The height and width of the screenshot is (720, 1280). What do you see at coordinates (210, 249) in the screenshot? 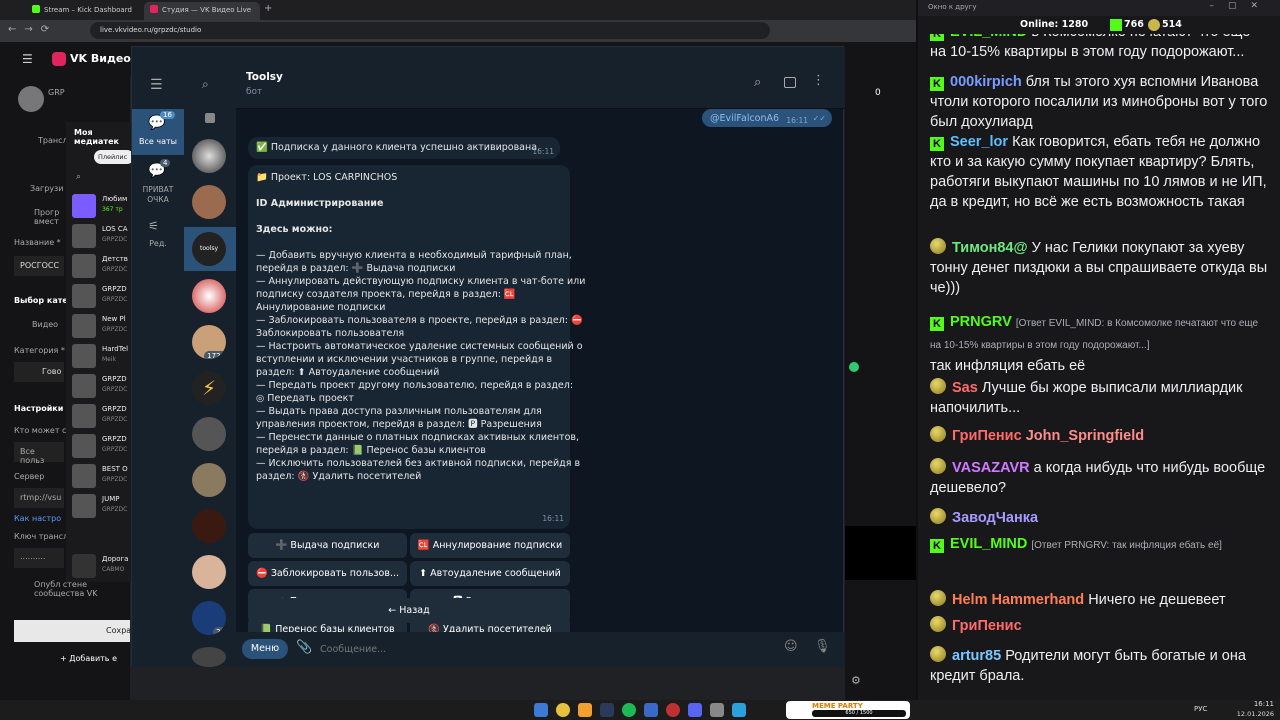
I see `chat-active-toolsy: toolsy` at bounding box center [210, 249].